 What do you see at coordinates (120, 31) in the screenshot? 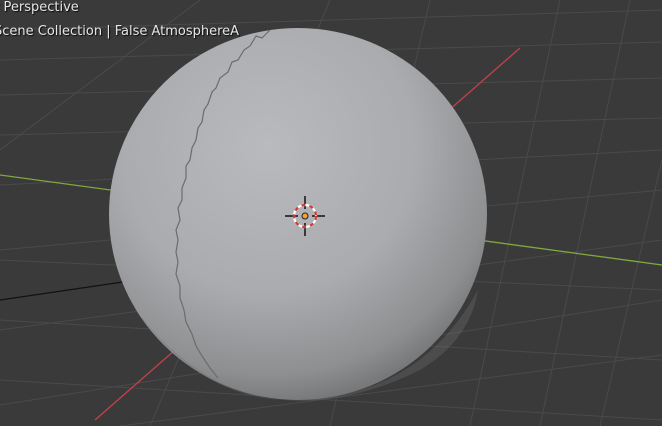
I see `collection-path-label: Scene Collection | False AtmosphereA` at bounding box center [120, 31].